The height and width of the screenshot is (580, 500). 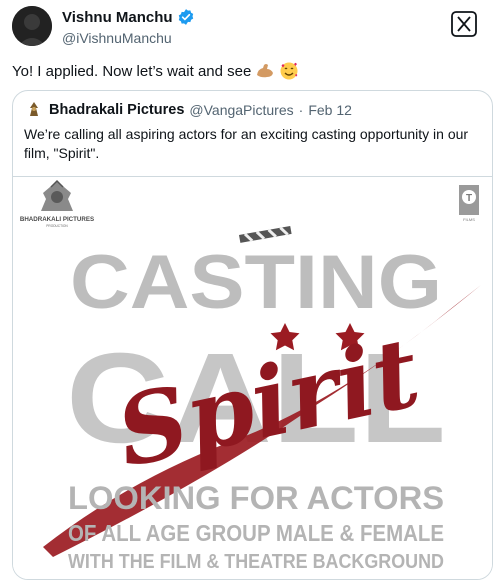 I want to click on poster-line-1: LOOKING FOR ACTORS, so click(x=256, y=498).